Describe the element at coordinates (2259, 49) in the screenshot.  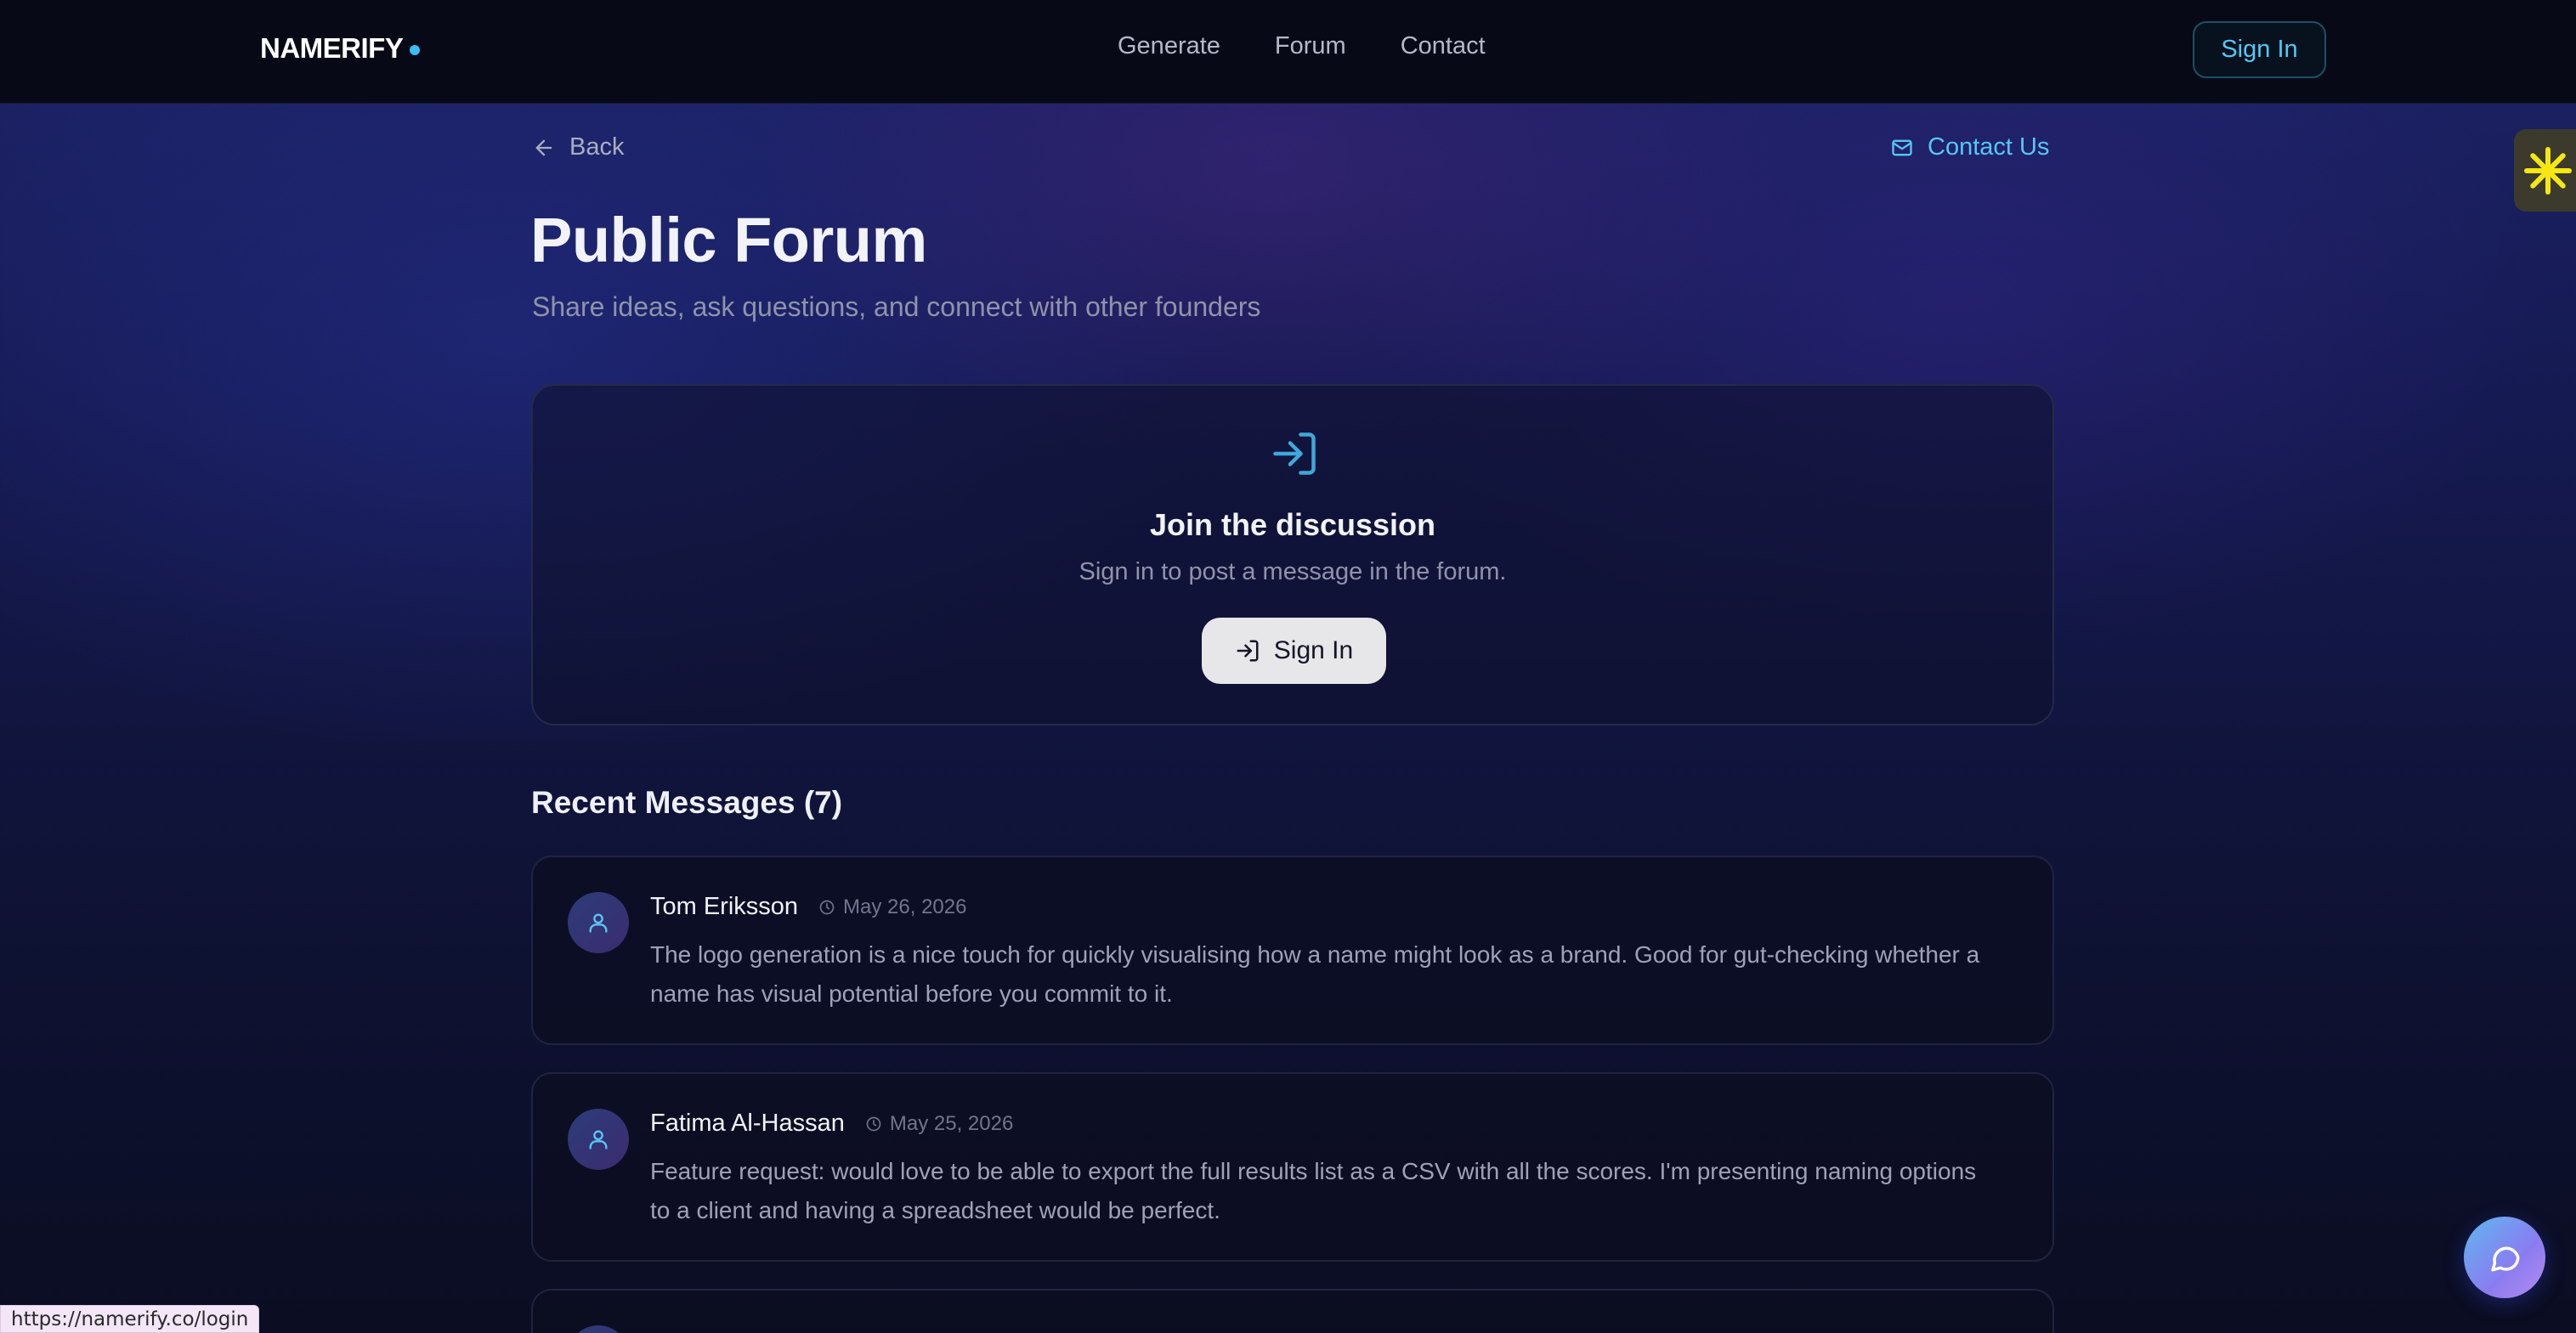
I see `nav-signin-button: Sign In` at that location.